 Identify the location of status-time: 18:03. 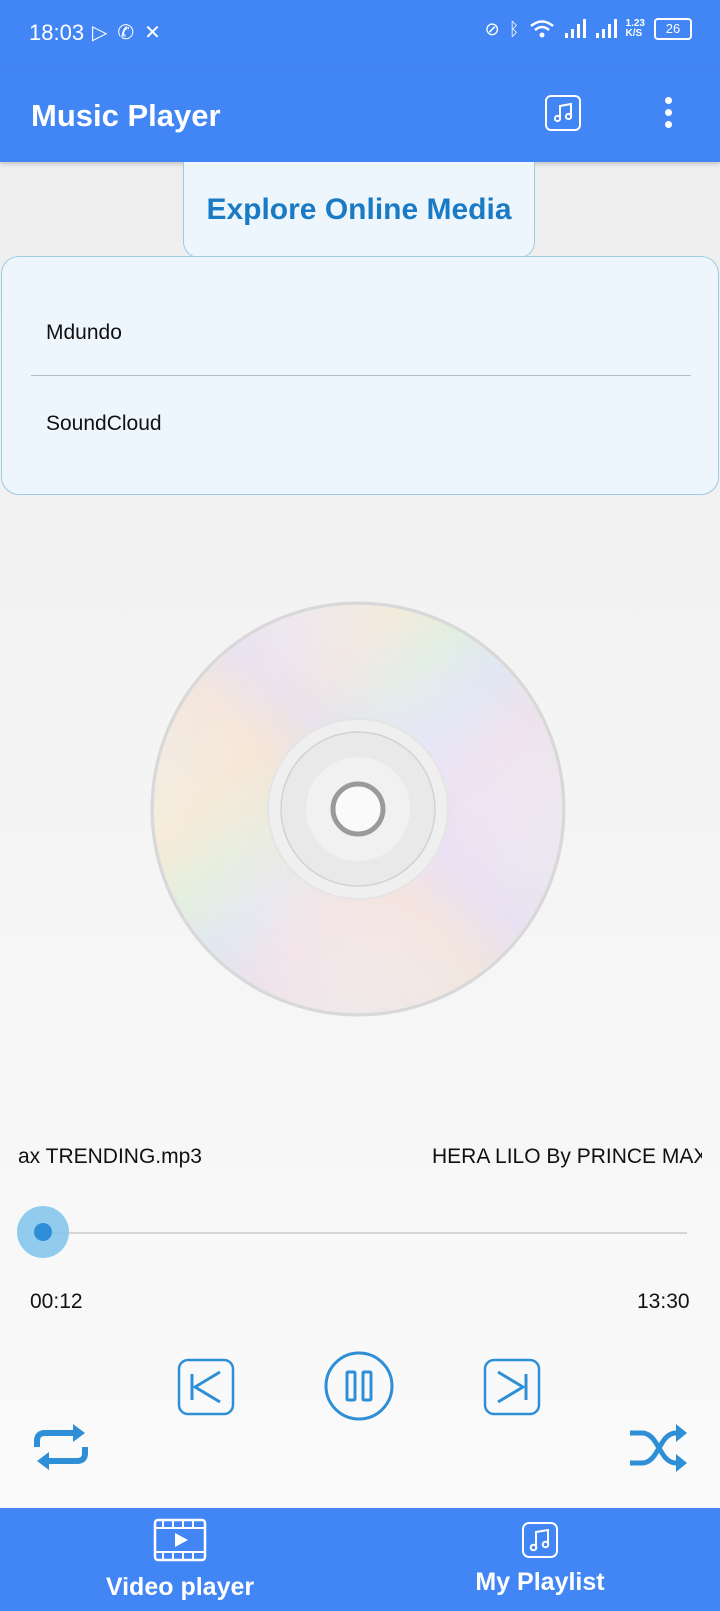
(57, 32).